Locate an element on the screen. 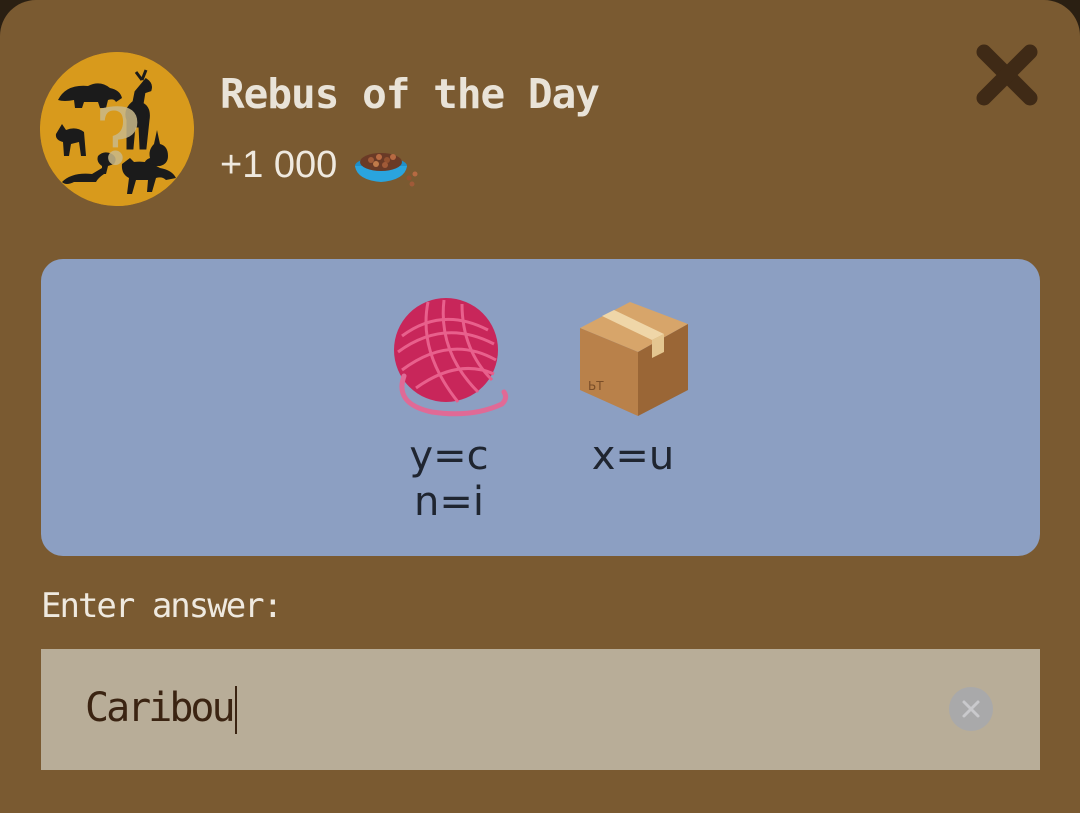 Image resolution: width=1080 pixels, height=813 pixels. pet-food-bowl-icon is located at coordinates (386, 165).